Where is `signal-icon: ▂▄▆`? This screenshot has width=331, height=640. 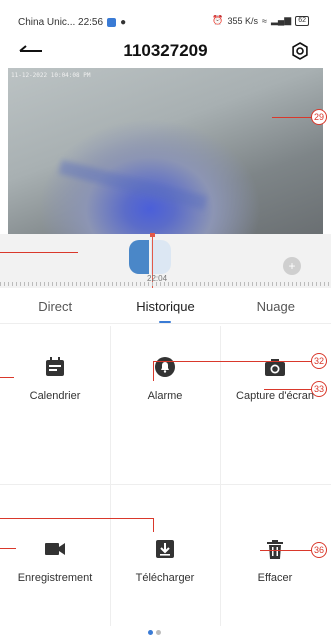 signal-icon: ▂▄▆ is located at coordinates (281, 20).